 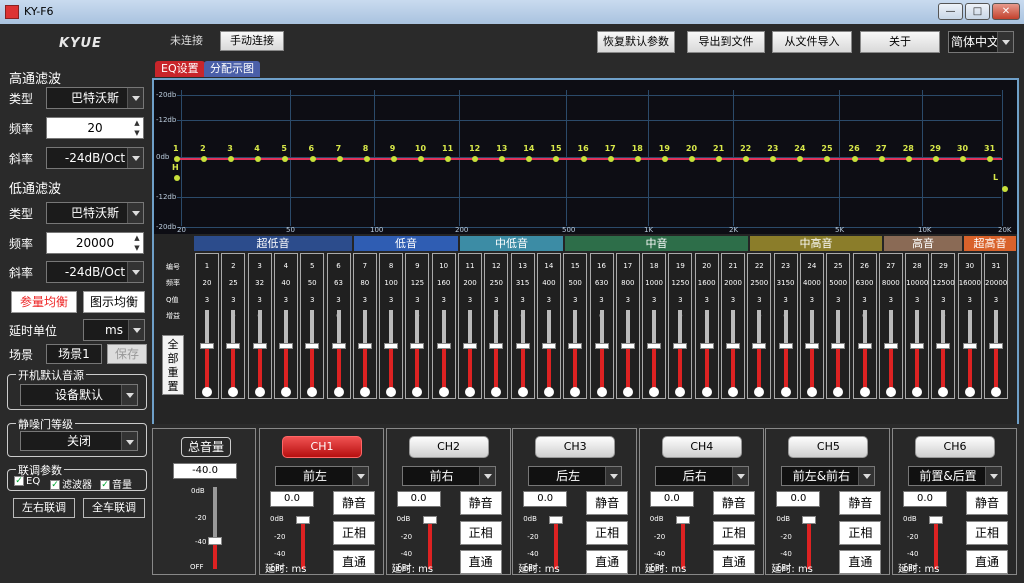 What do you see at coordinates (733, 283) in the screenshot?
I see `band-frequency: 2000` at bounding box center [733, 283].